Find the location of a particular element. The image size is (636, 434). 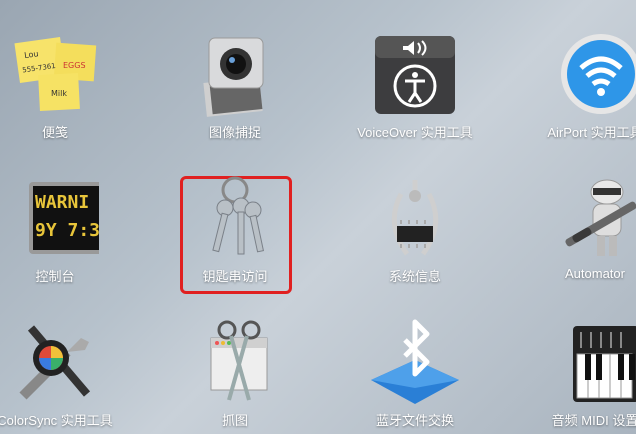

app-label: 蓝牙文件交换 is located at coordinates (414, 420).